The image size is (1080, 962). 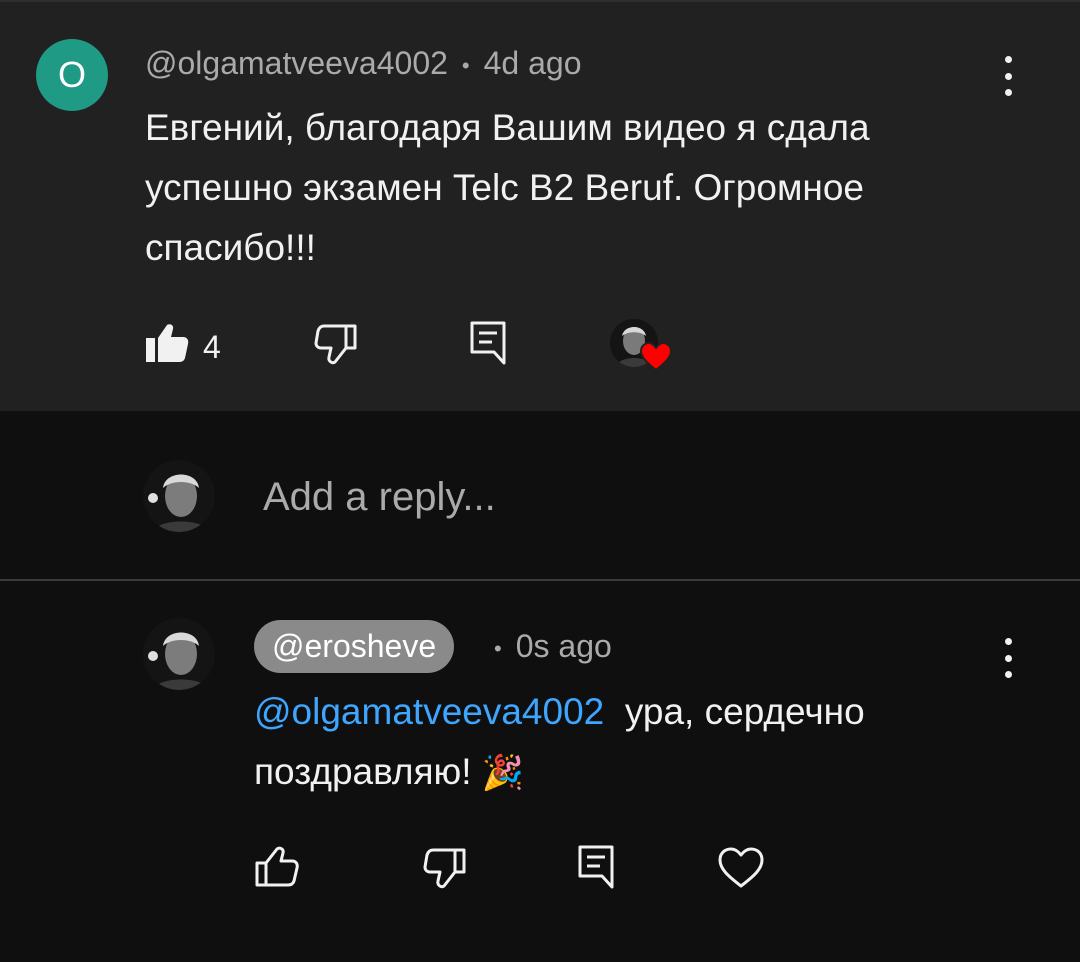 I want to click on thumbs-up-filled-icon, so click(x=167, y=343).